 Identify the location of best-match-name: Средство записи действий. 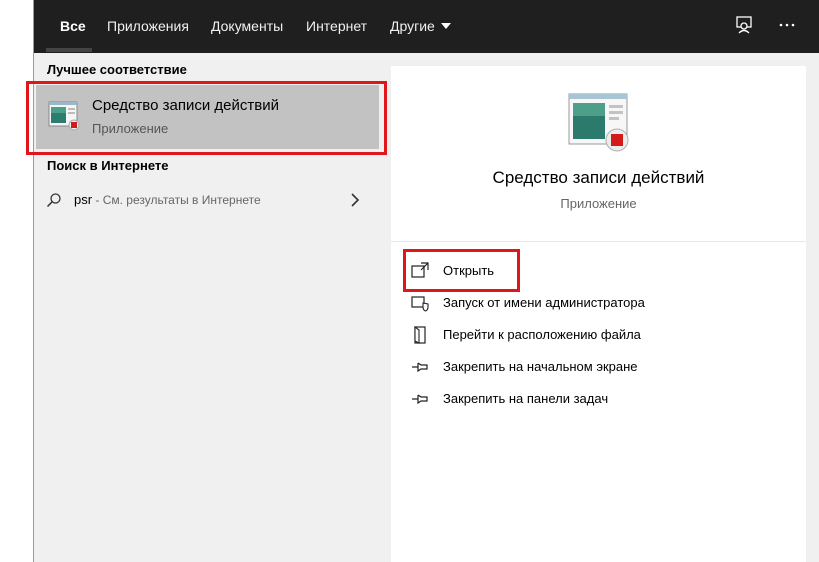
(185, 105).